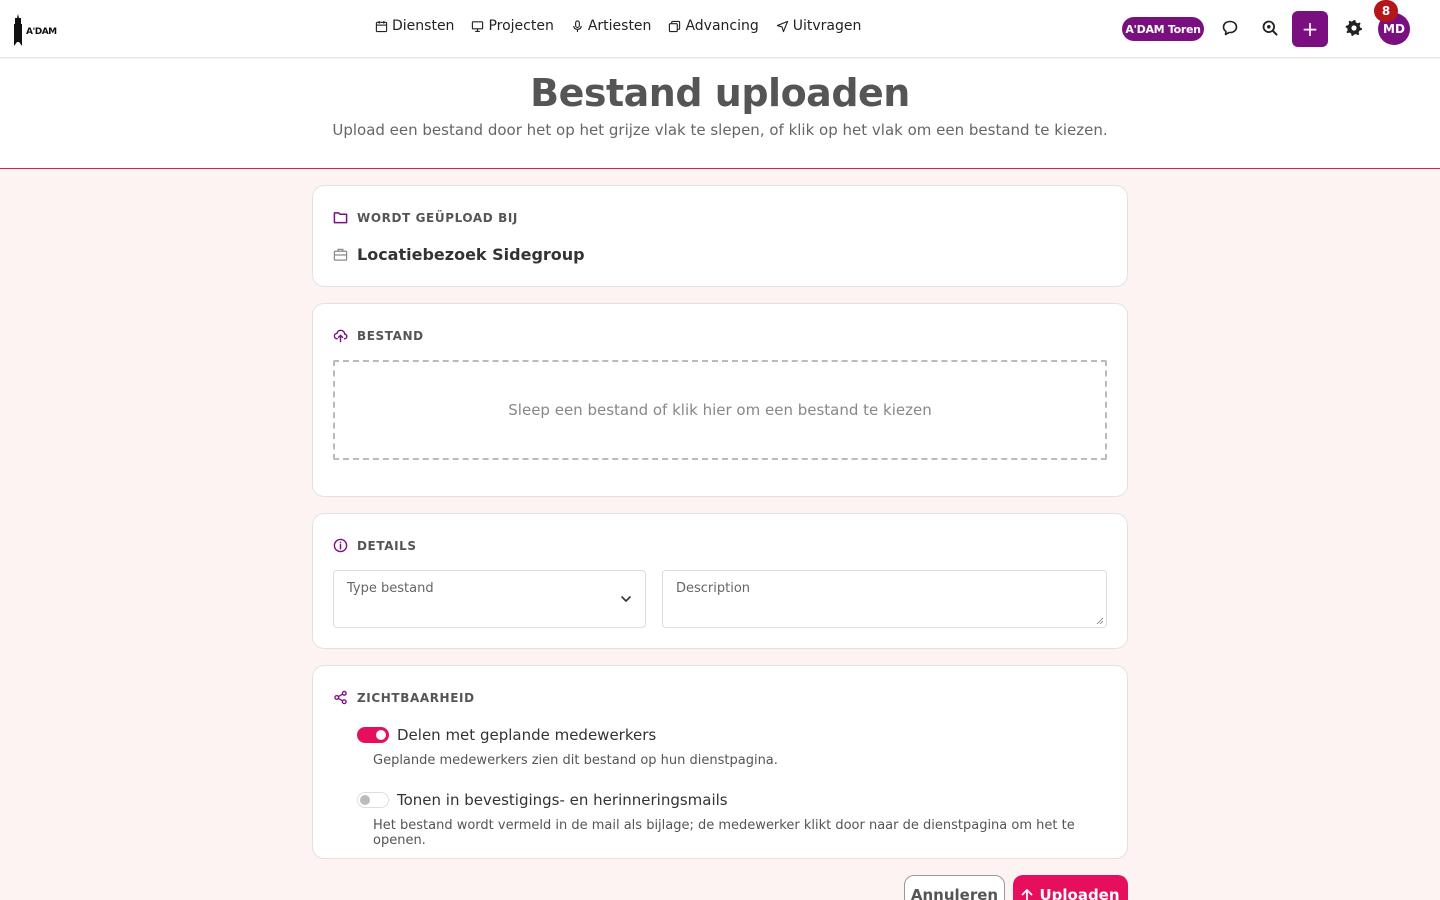  What do you see at coordinates (827, 26) in the screenshot?
I see `nav-uitvragen-label: Uitvragen` at bounding box center [827, 26].